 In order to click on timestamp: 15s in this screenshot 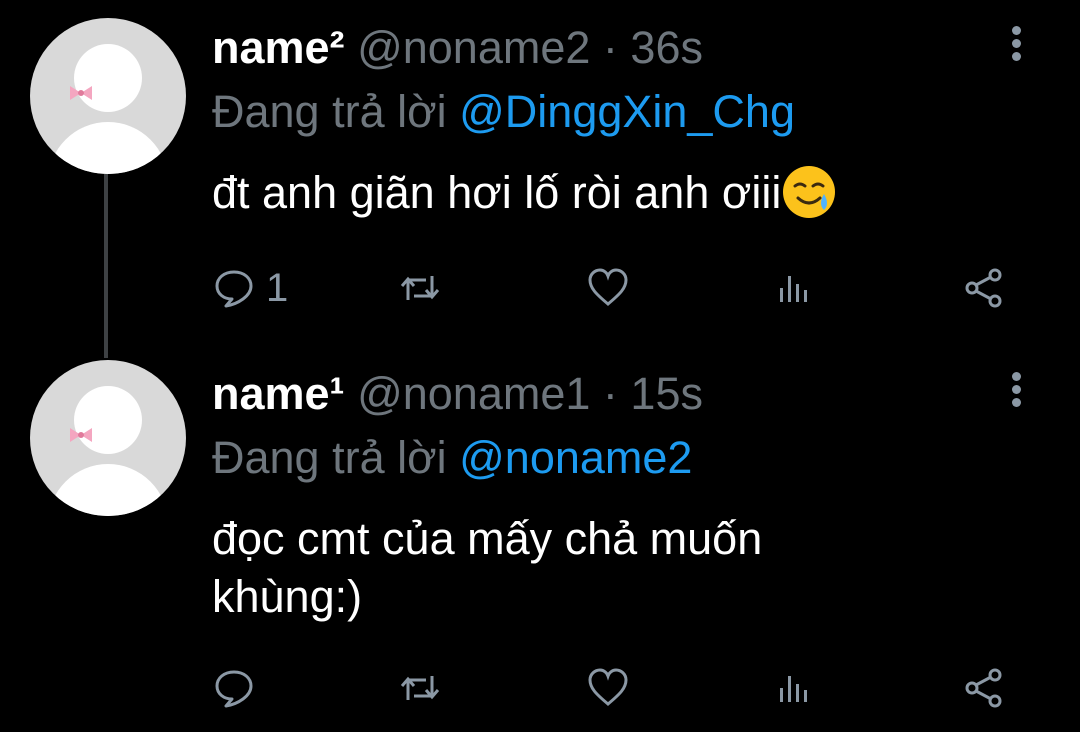, I will do `click(666, 393)`.